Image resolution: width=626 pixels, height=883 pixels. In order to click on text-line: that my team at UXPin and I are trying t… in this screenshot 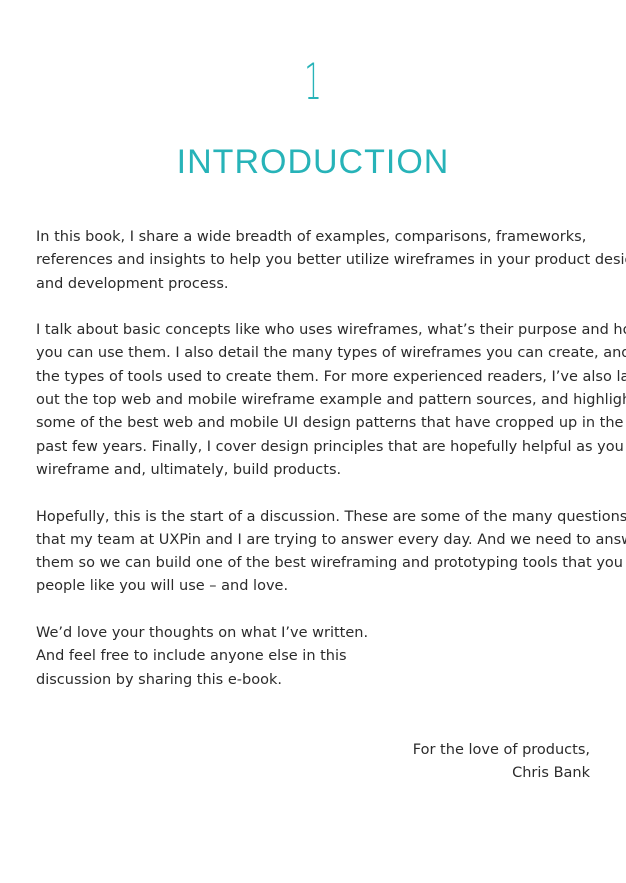, I will do `click(331, 539)`.